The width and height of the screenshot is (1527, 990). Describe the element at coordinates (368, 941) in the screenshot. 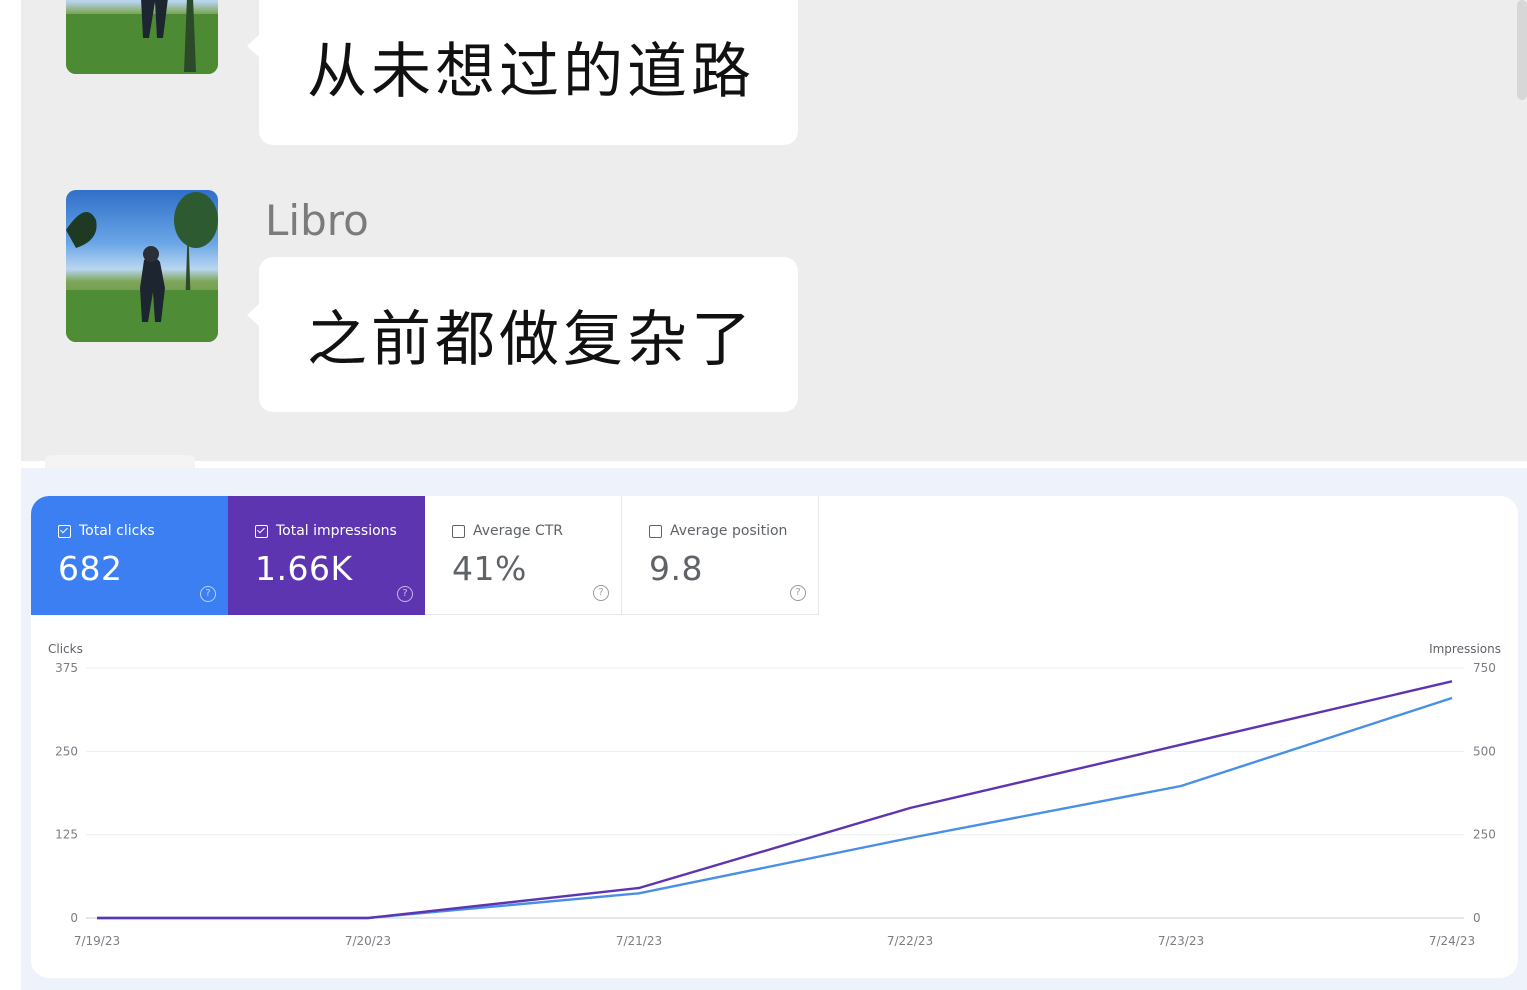

I see `x-tick-label: 7/20/23` at that location.